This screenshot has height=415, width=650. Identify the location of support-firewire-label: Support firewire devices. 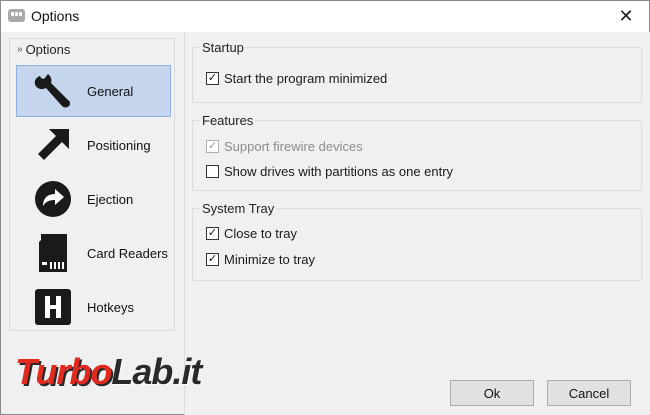
(293, 146).